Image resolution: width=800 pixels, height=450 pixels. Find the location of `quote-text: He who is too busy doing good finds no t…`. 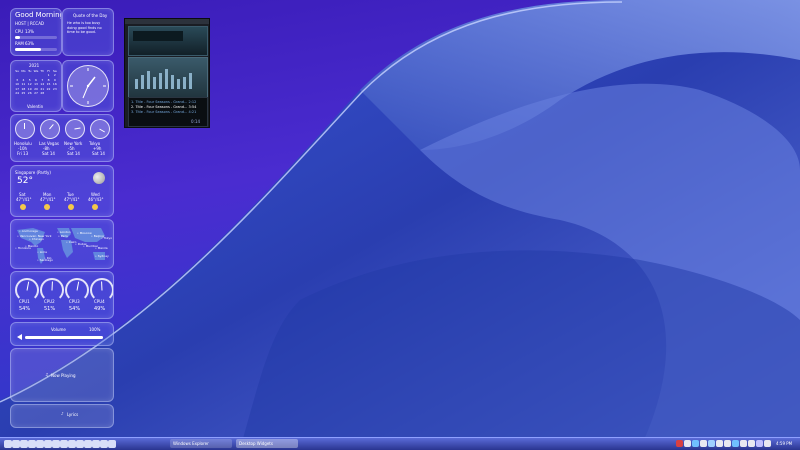

quote-text: He who is too busy doing good finds no t… is located at coordinates (84, 27).